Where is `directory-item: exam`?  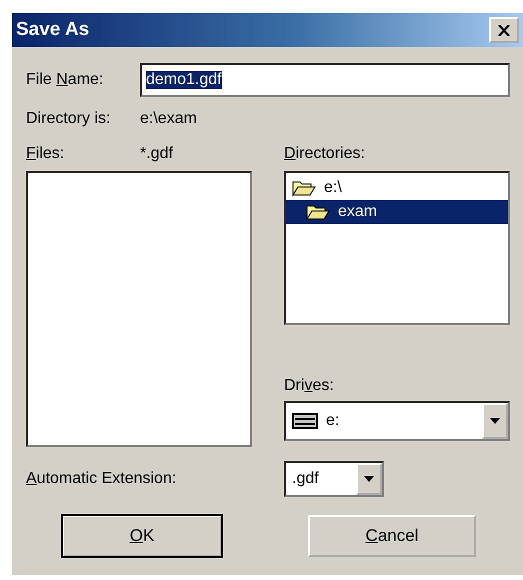 directory-item: exam is located at coordinates (397, 212).